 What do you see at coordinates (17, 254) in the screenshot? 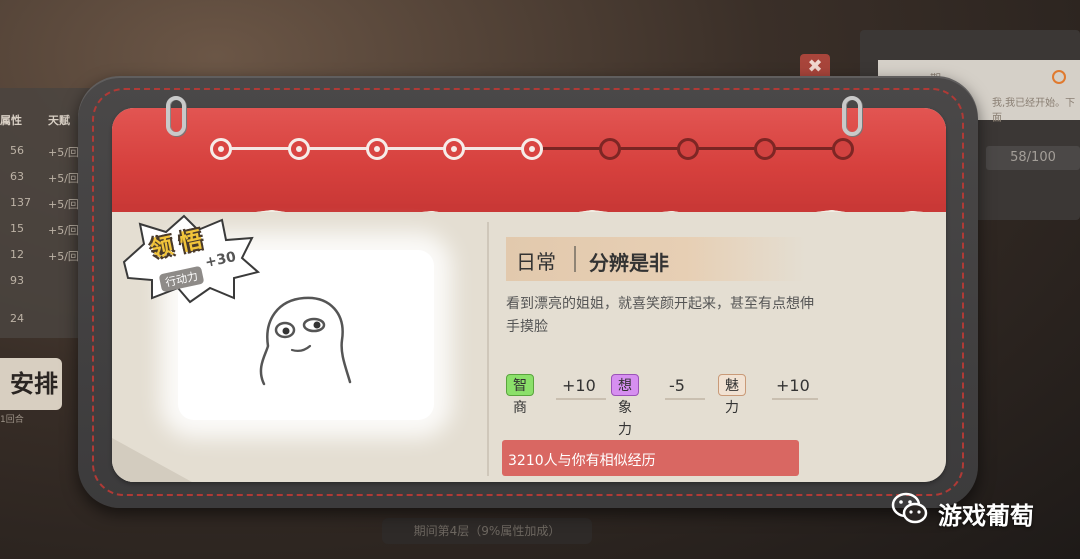
I see `attribute-value: 12` at bounding box center [17, 254].